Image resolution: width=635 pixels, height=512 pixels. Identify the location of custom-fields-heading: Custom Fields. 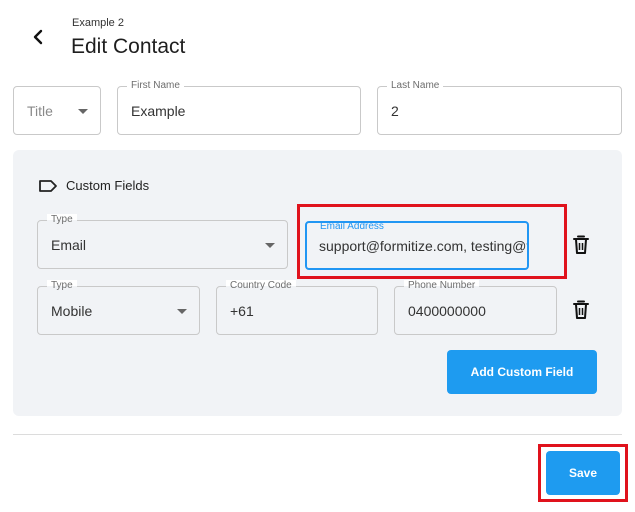
(93, 185).